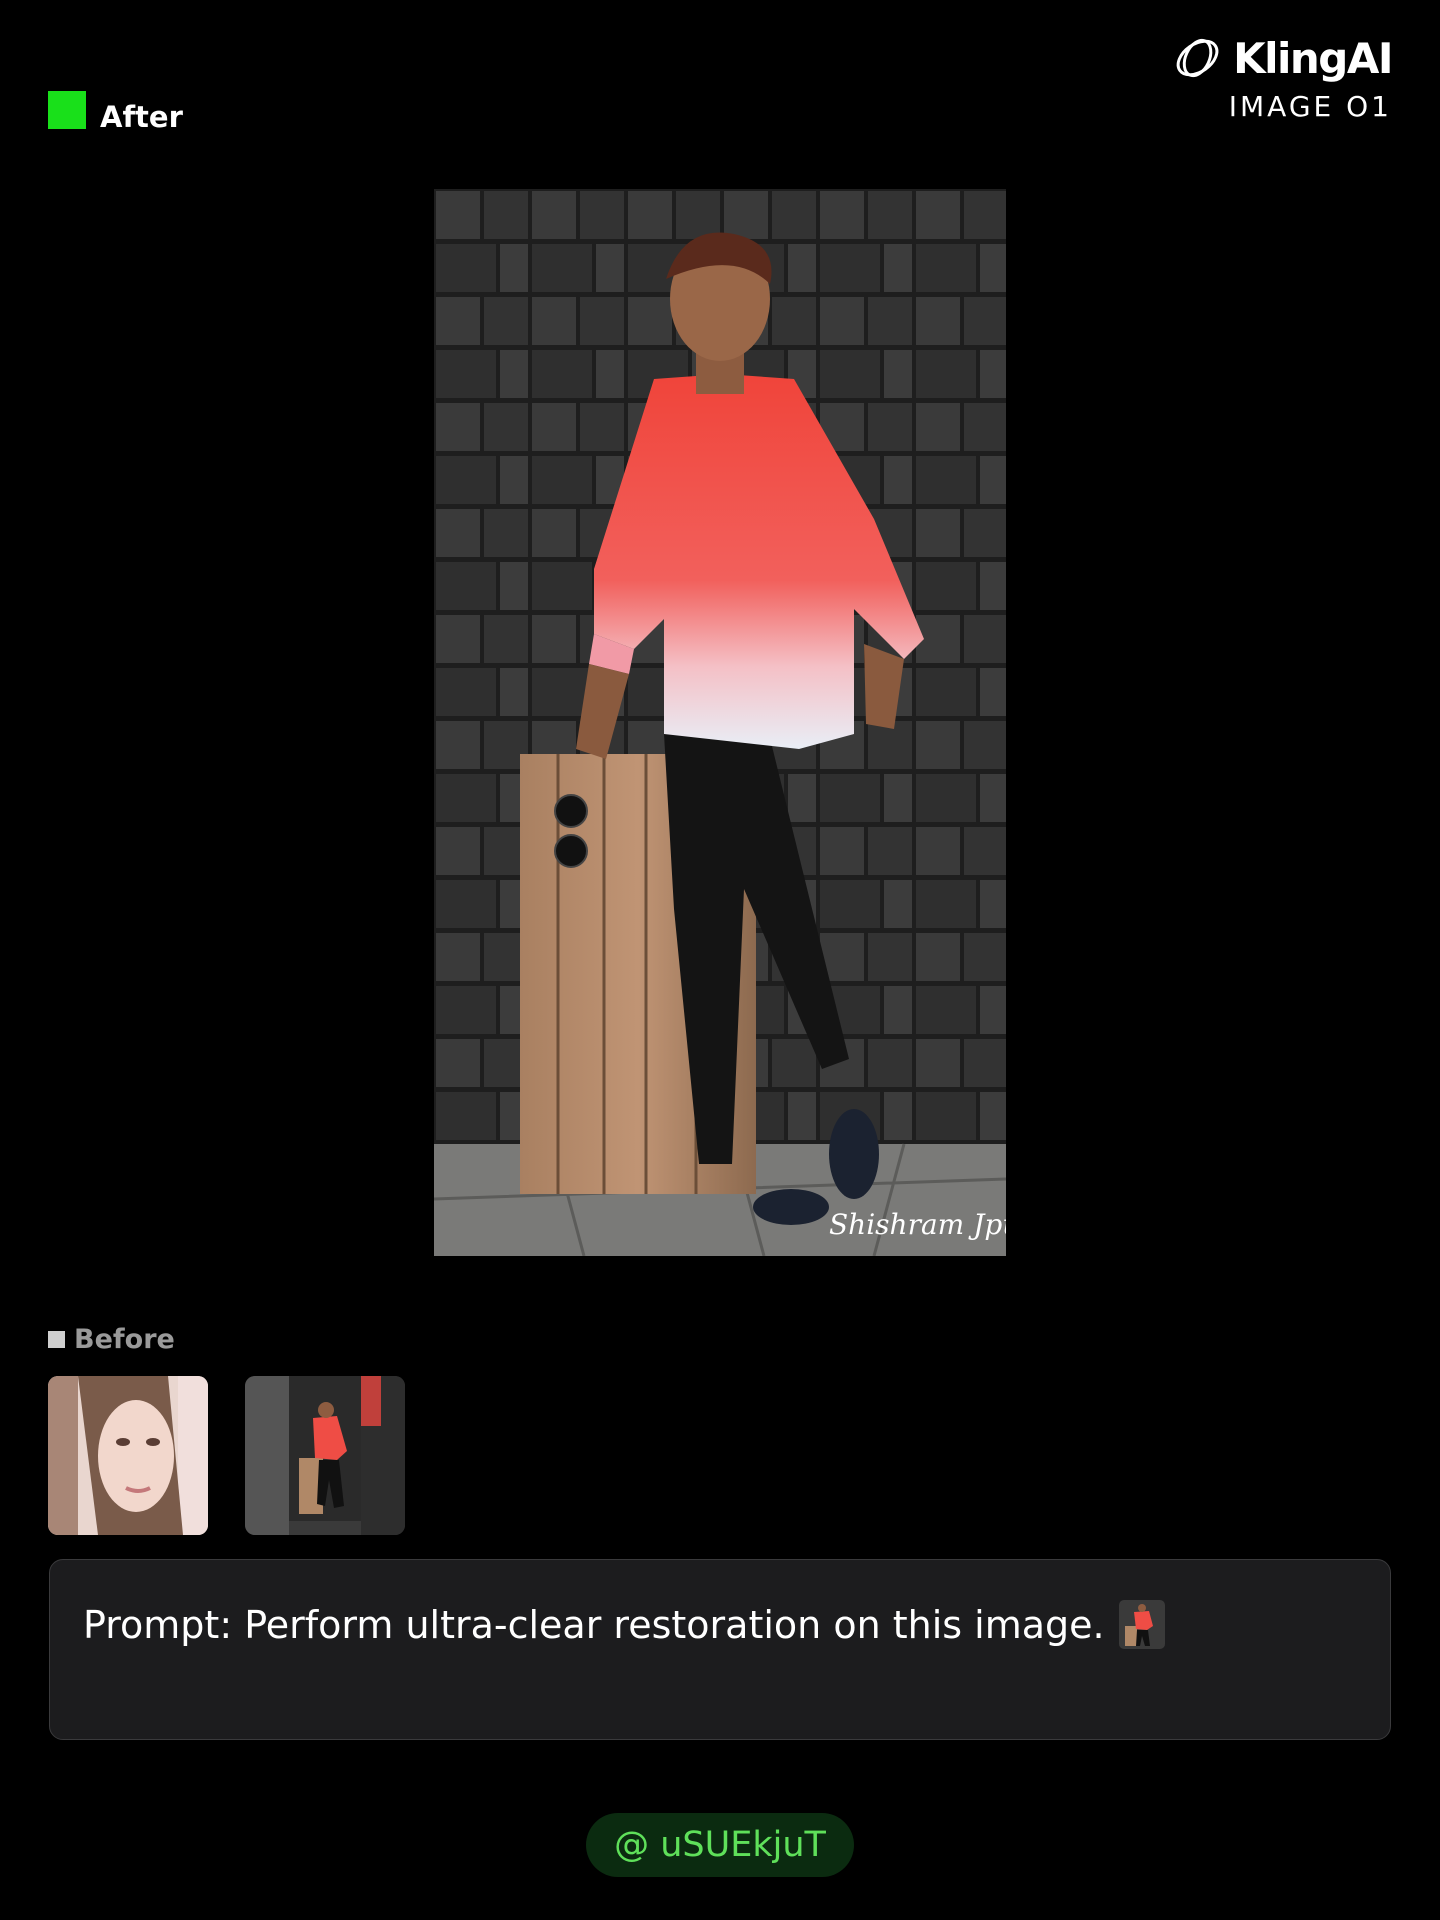  What do you see at coordinates (917, 1224) in the screenshot?
I see `photo-watermark: Shishram Jpur` at bounding box center [917, 1224].